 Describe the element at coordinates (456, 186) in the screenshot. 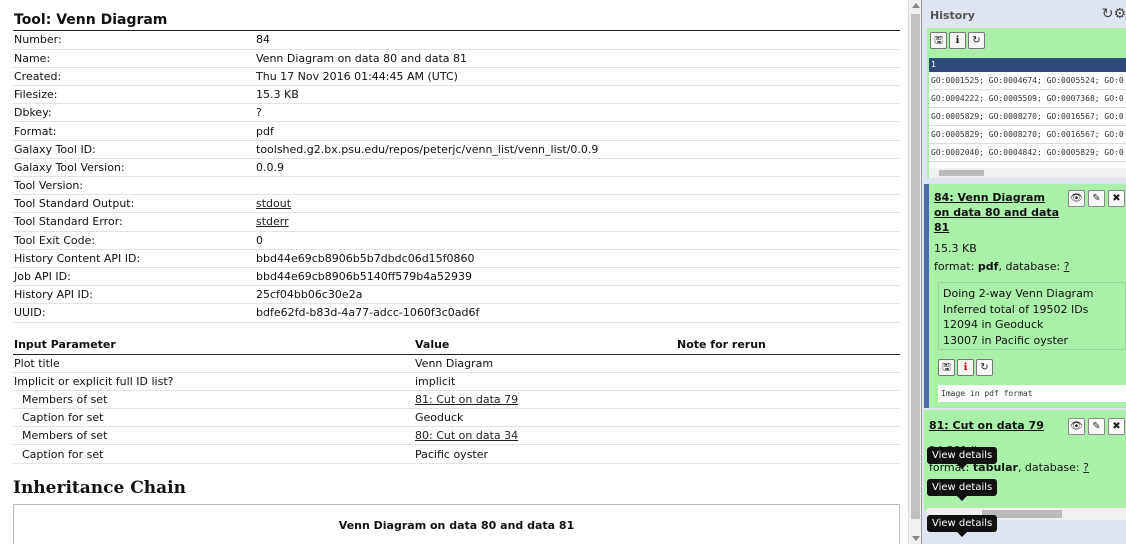

I see `info-row: Tool Version:` at that location.